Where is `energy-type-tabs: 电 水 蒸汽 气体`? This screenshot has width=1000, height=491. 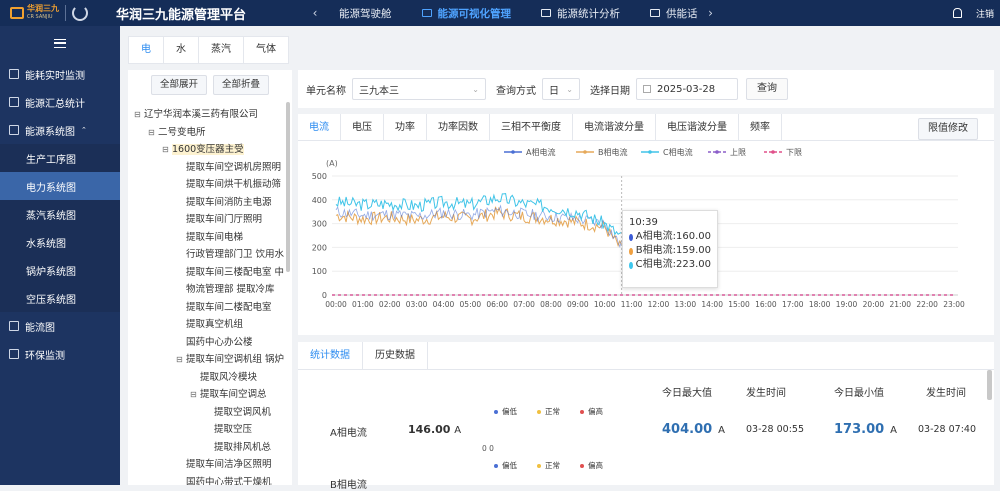
energy-type-tabs: 电 水 蒸汽 气体 is located at coordinates (208, 50).